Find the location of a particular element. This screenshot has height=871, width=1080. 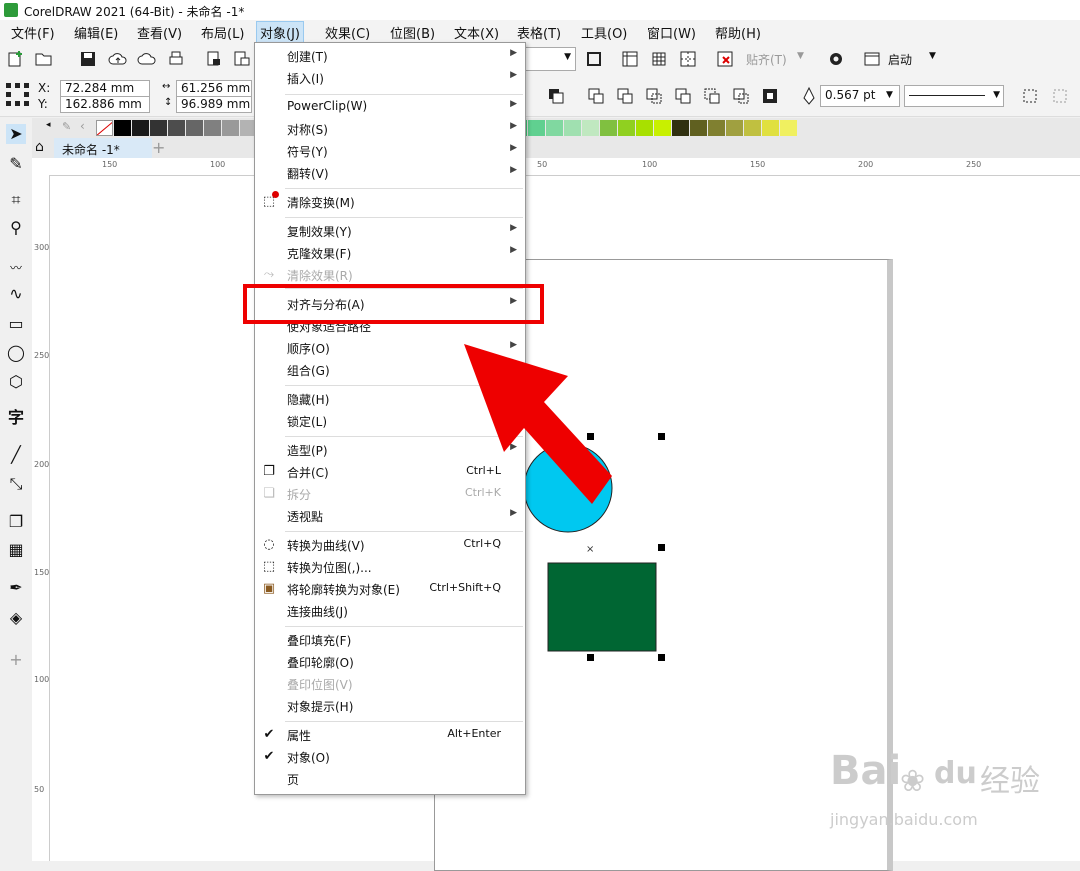

full-screen-icon is located at coordinates (594, 59).